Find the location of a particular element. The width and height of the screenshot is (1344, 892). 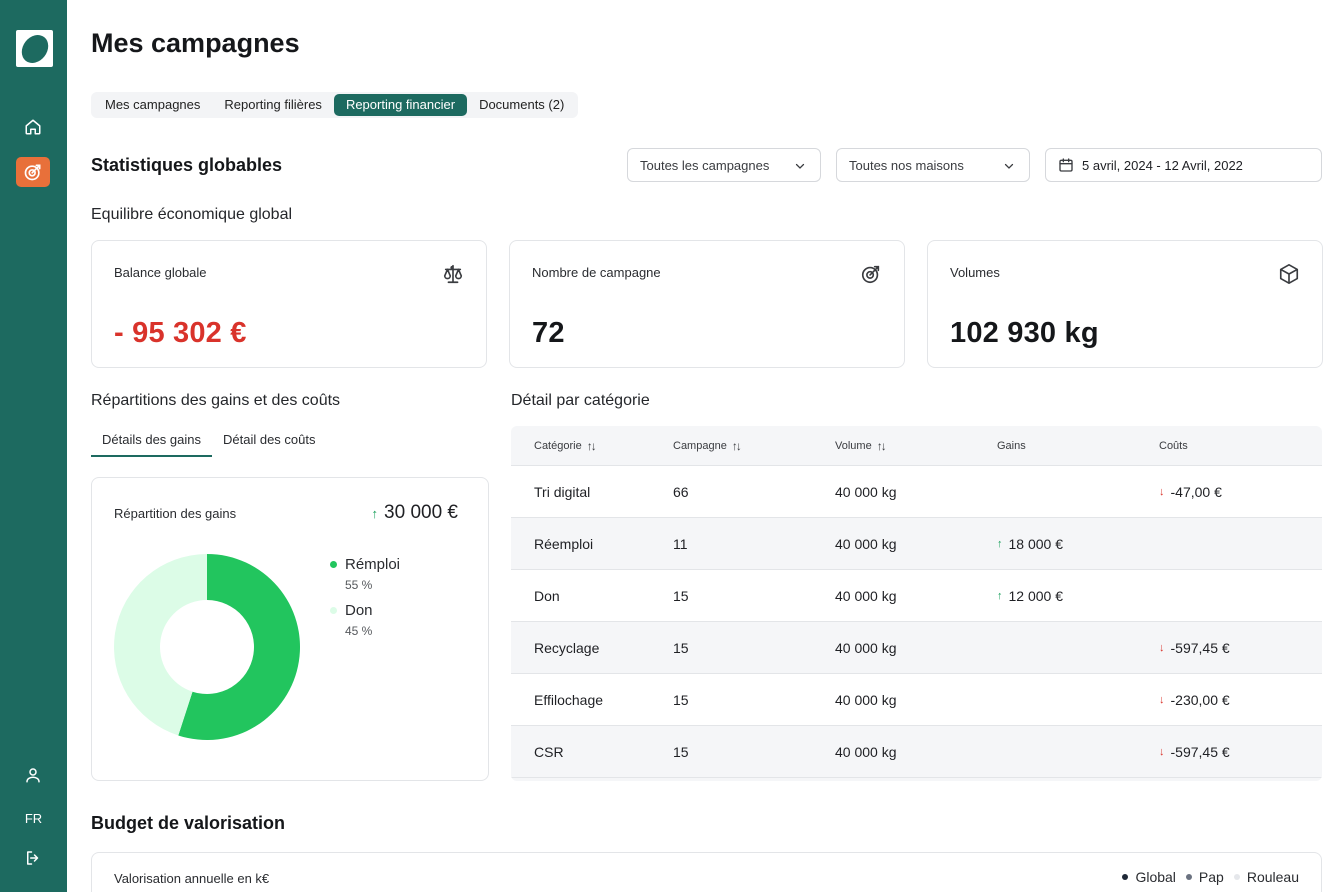

table-row: CSR 15 40 000 kg ↓ -597,45 € is located at coordinates (916, 752).